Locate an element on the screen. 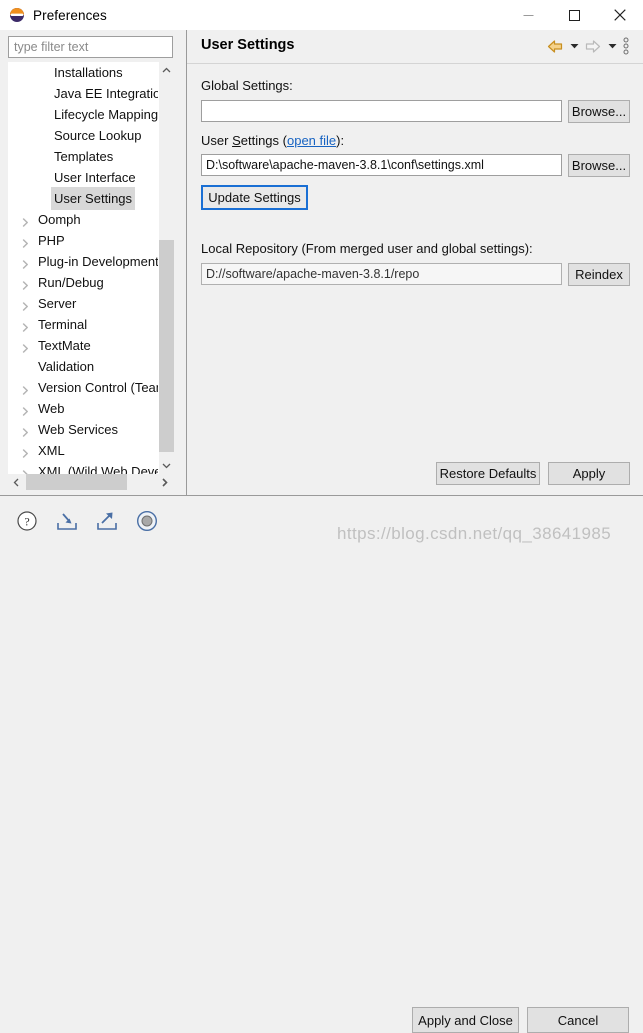  tree-item-label: Plug-in Development is located at coordinates (98, 261).